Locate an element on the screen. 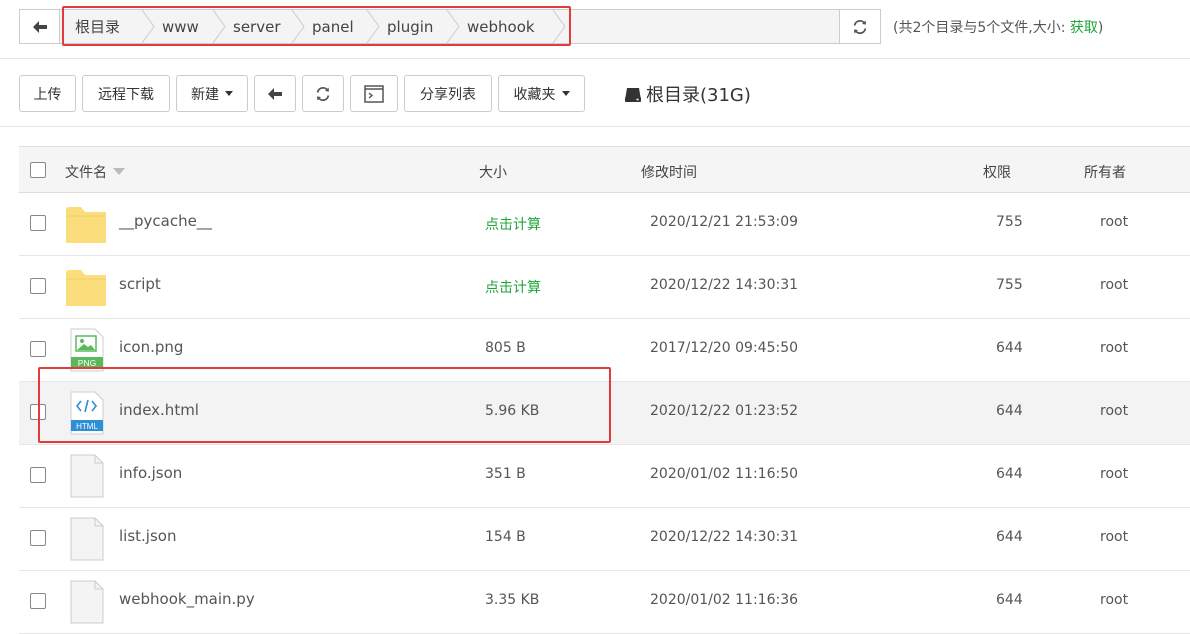 This screenshot has height=634, width=1190. breadcrumb-item-server: server is located at coordinates (261, 26).